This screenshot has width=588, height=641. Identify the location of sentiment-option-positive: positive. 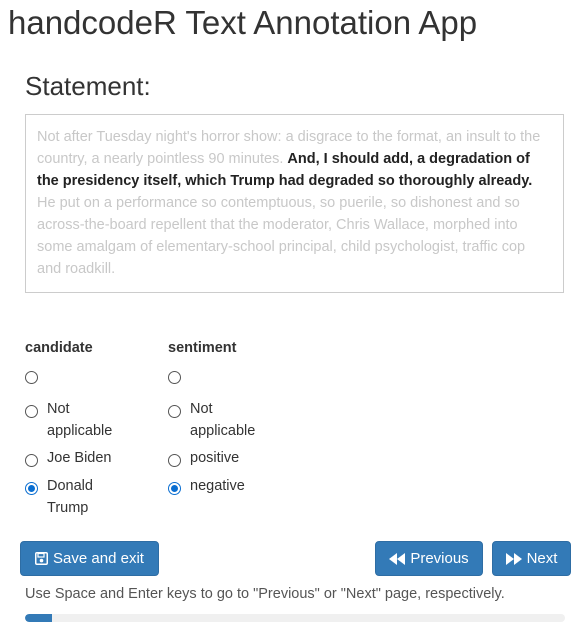
(219, 459).